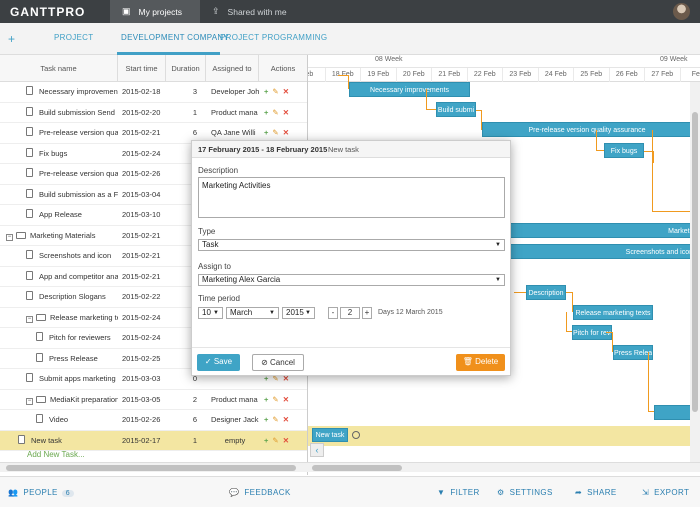  Describe the element at coordinates (72, 277) in the screenshot. I see `task-name-cell: App and competitor ana` at that location.